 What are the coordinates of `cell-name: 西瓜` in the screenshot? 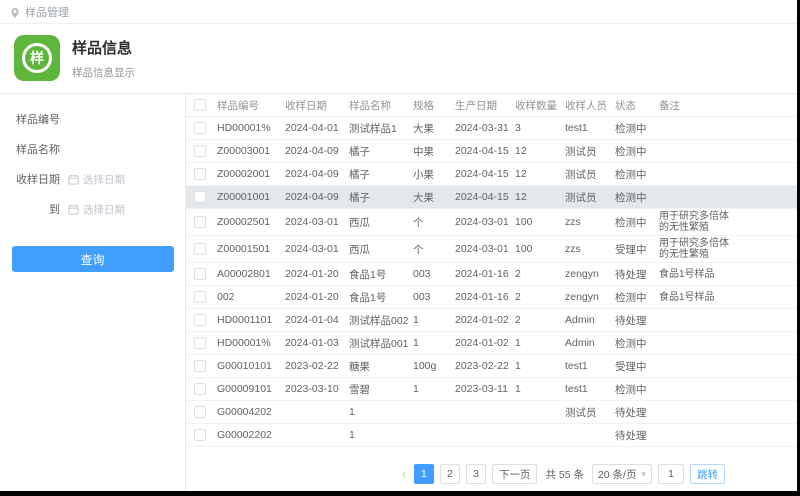 It's located at (359, 249).